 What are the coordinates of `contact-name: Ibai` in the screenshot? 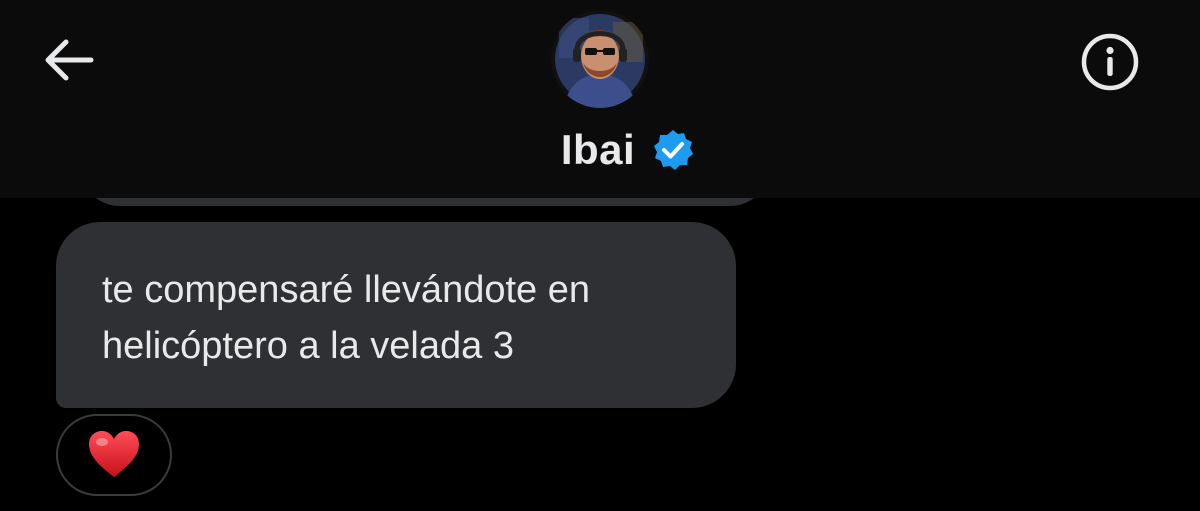 It's located at (598, 149).